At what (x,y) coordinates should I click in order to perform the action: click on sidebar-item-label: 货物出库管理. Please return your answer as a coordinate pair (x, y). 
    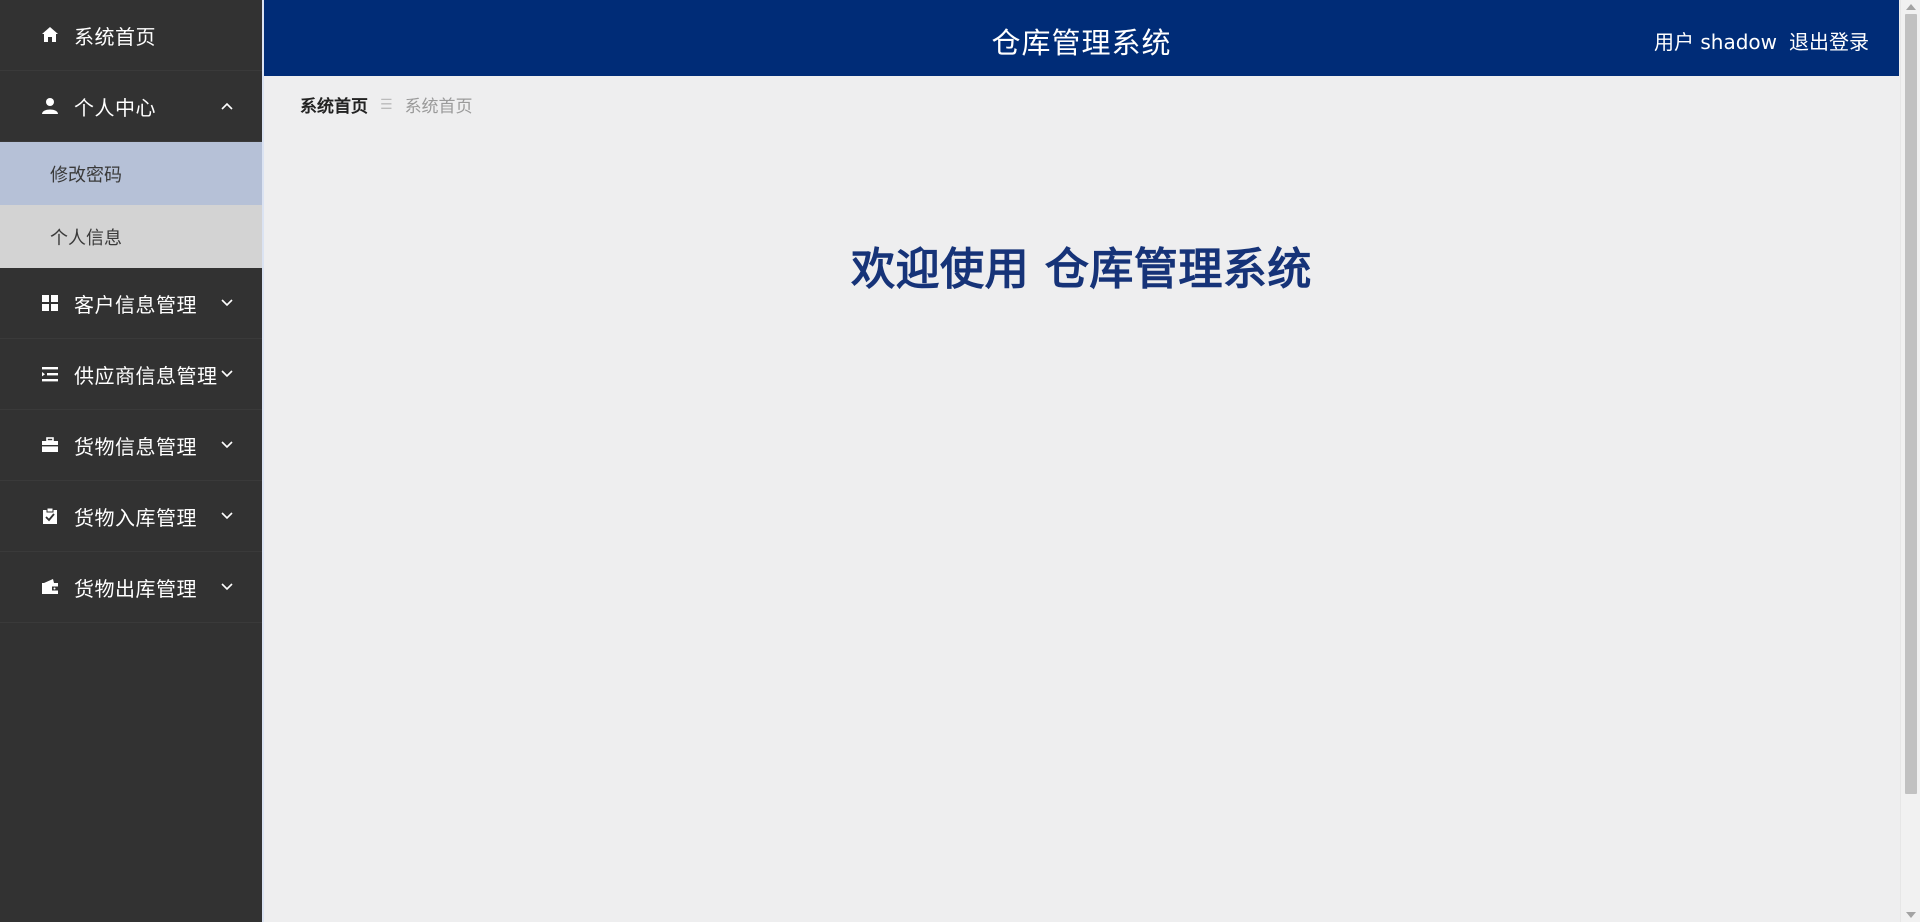
    Looking at the image, I should click on (135, 588).